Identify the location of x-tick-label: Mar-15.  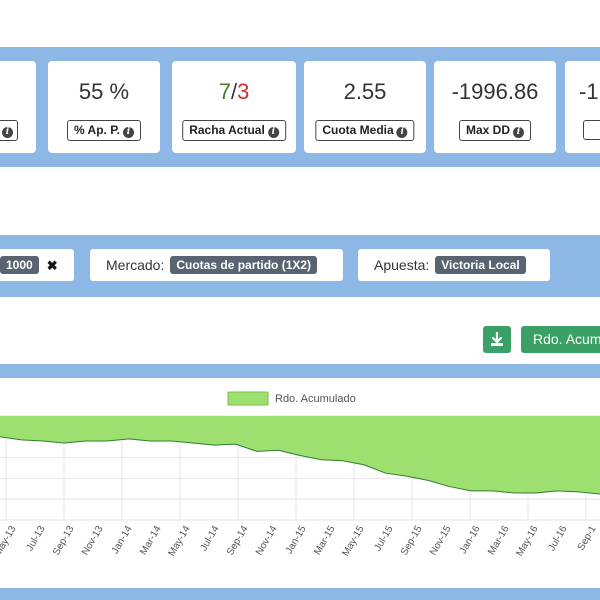
(325, 540).